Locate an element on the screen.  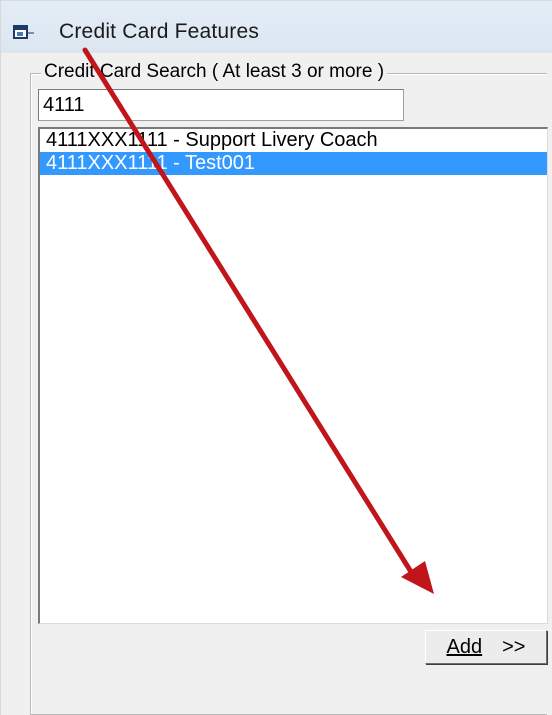
credit-card-search-input is located at coordinates (221, 105).